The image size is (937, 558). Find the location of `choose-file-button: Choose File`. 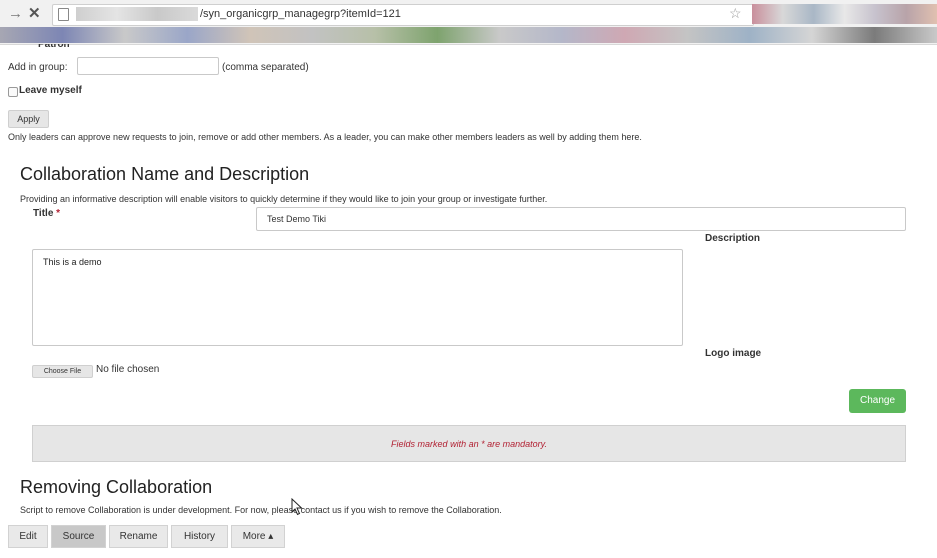

choose-file-button: Choose File is located at coordinates (62, 371).